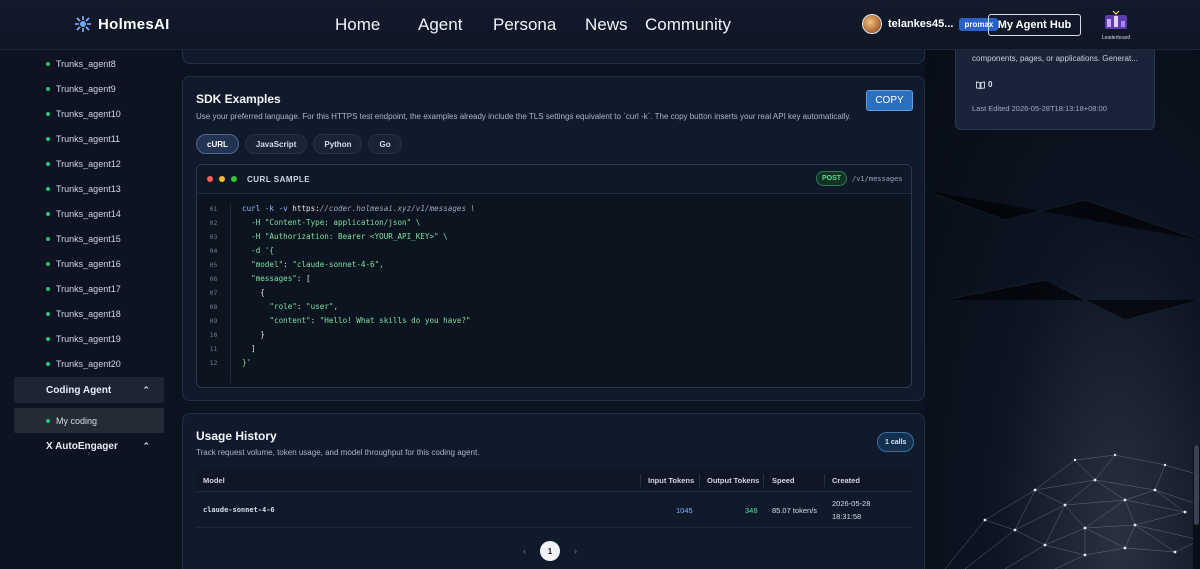  What do you see at coordinates (440, 25) in the screenshot?
I see `nav-agent: Agent` at bounding box center [440, 25].